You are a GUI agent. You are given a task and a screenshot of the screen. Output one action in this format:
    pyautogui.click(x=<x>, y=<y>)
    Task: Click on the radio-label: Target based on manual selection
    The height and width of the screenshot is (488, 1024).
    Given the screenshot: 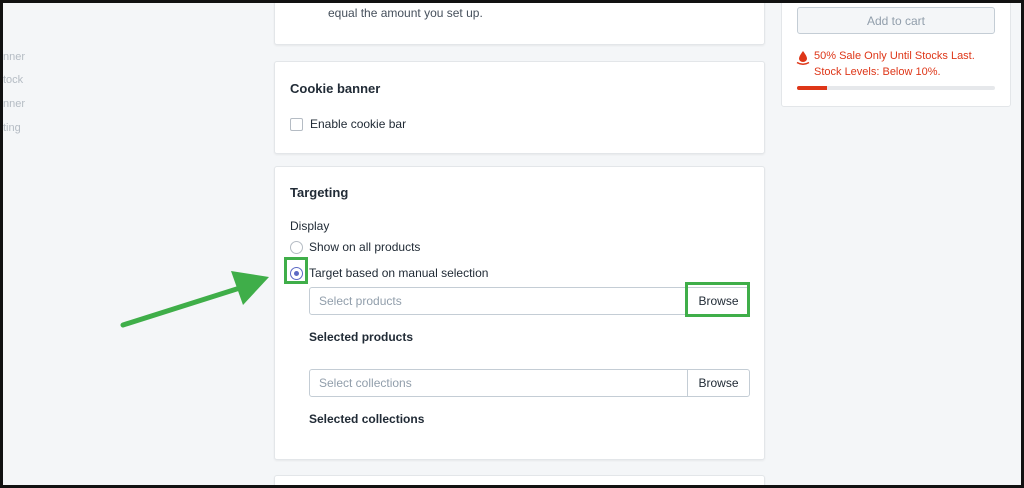 What is the action you would take?
    pyautogui.click(x=398, y=273)
    